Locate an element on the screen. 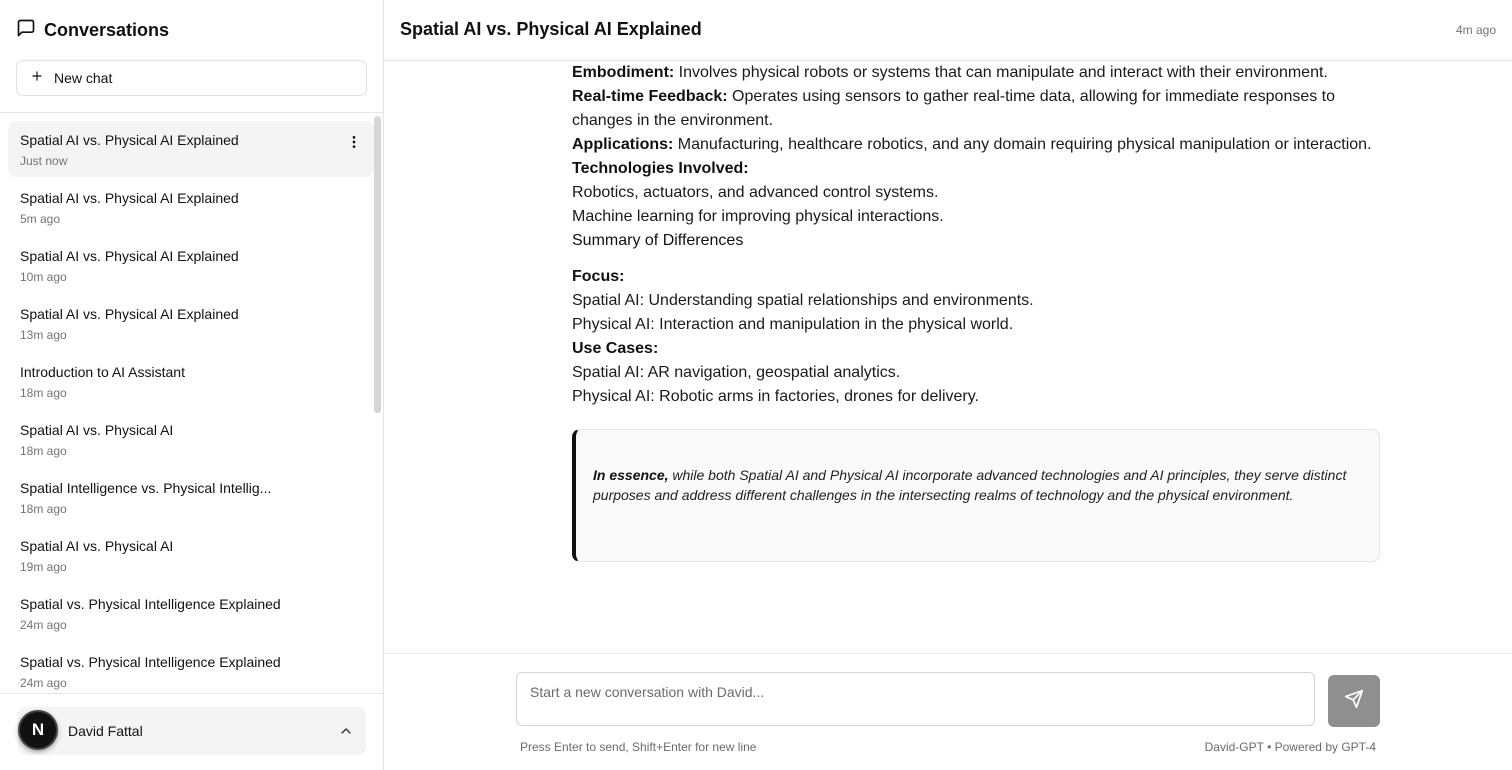 This screenshot has height=770, width=1512. powered-by-text: David-GPT • Powered by GPT-4 is located at coordinates (1290, 747).